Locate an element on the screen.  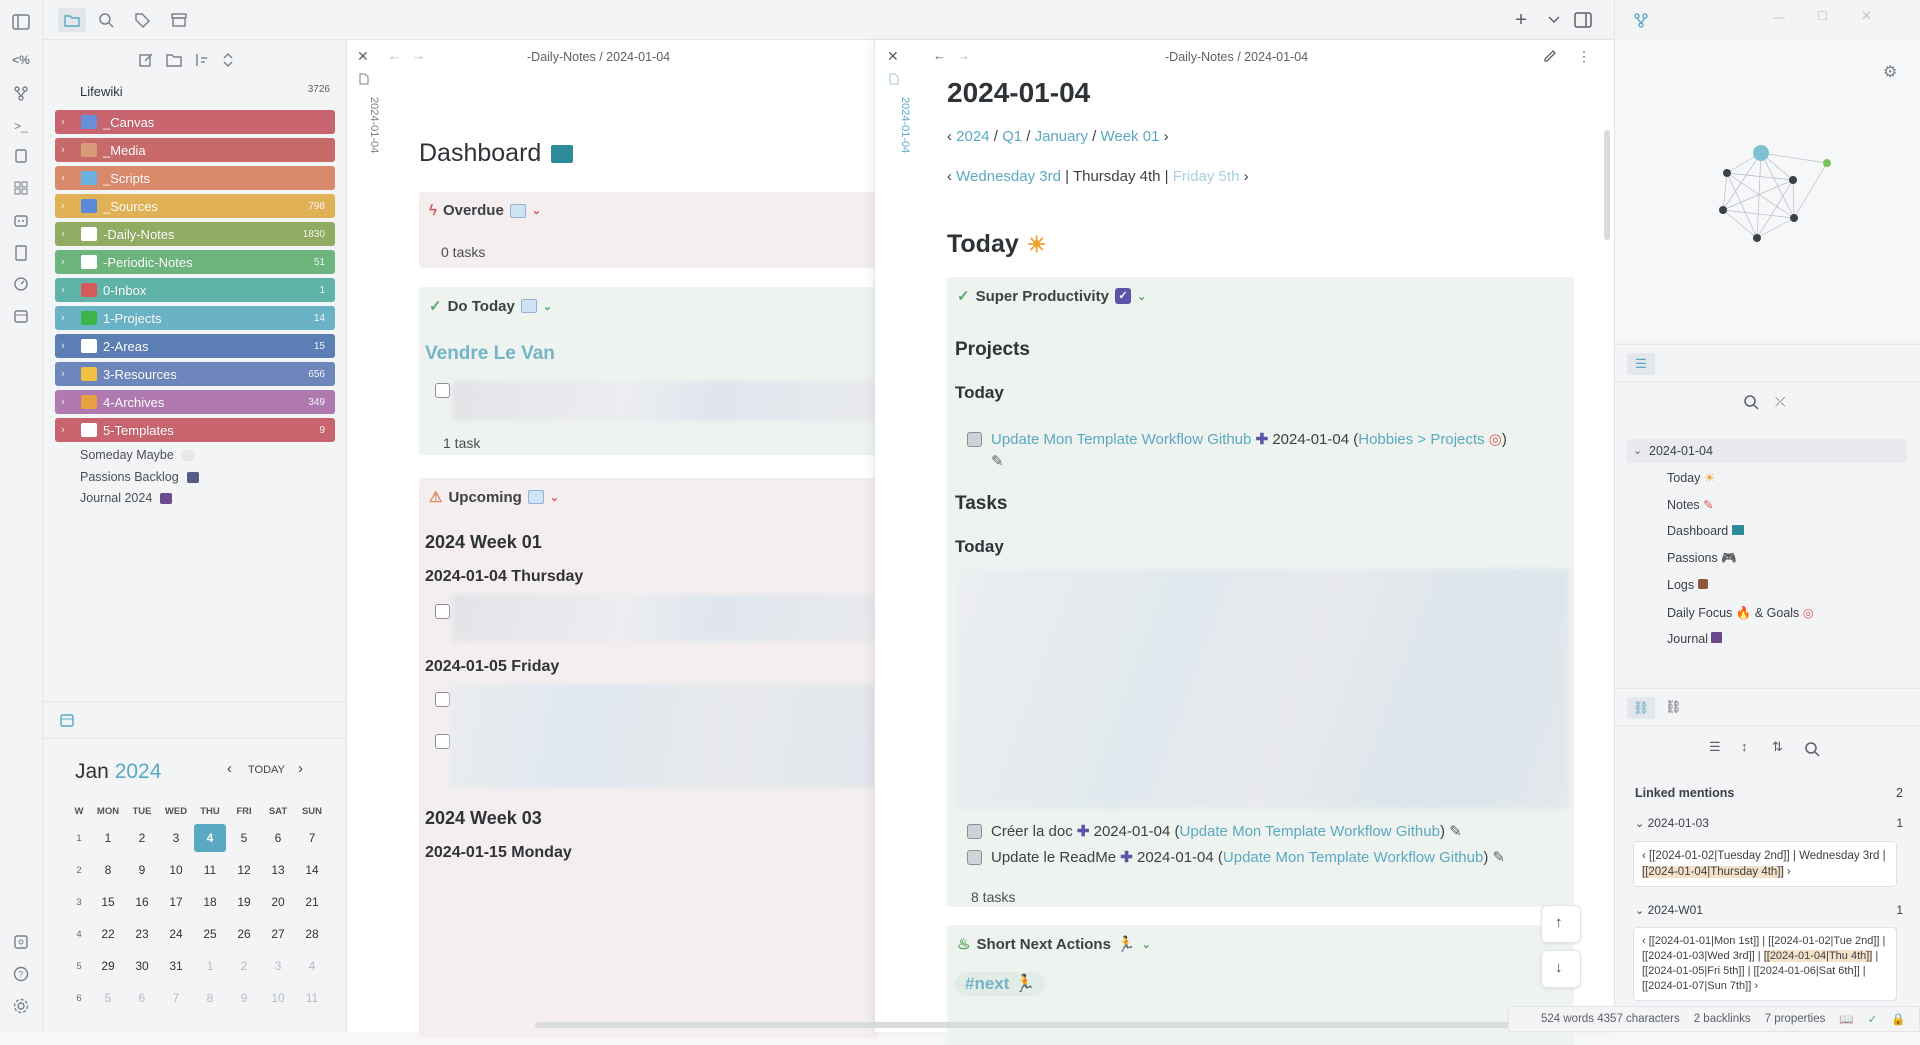
graph-tab-icon is located at coordinates (1641, 20).